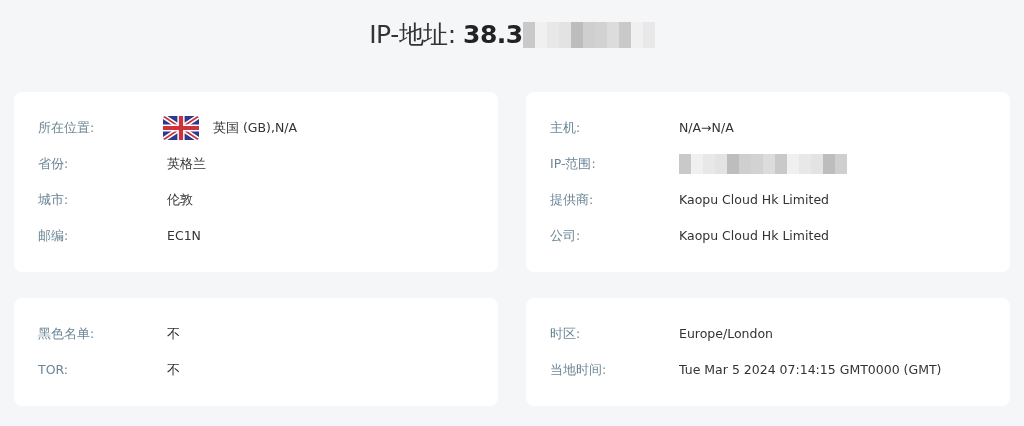  I want to click on field-label: IP-范围:, so click(573, 163).